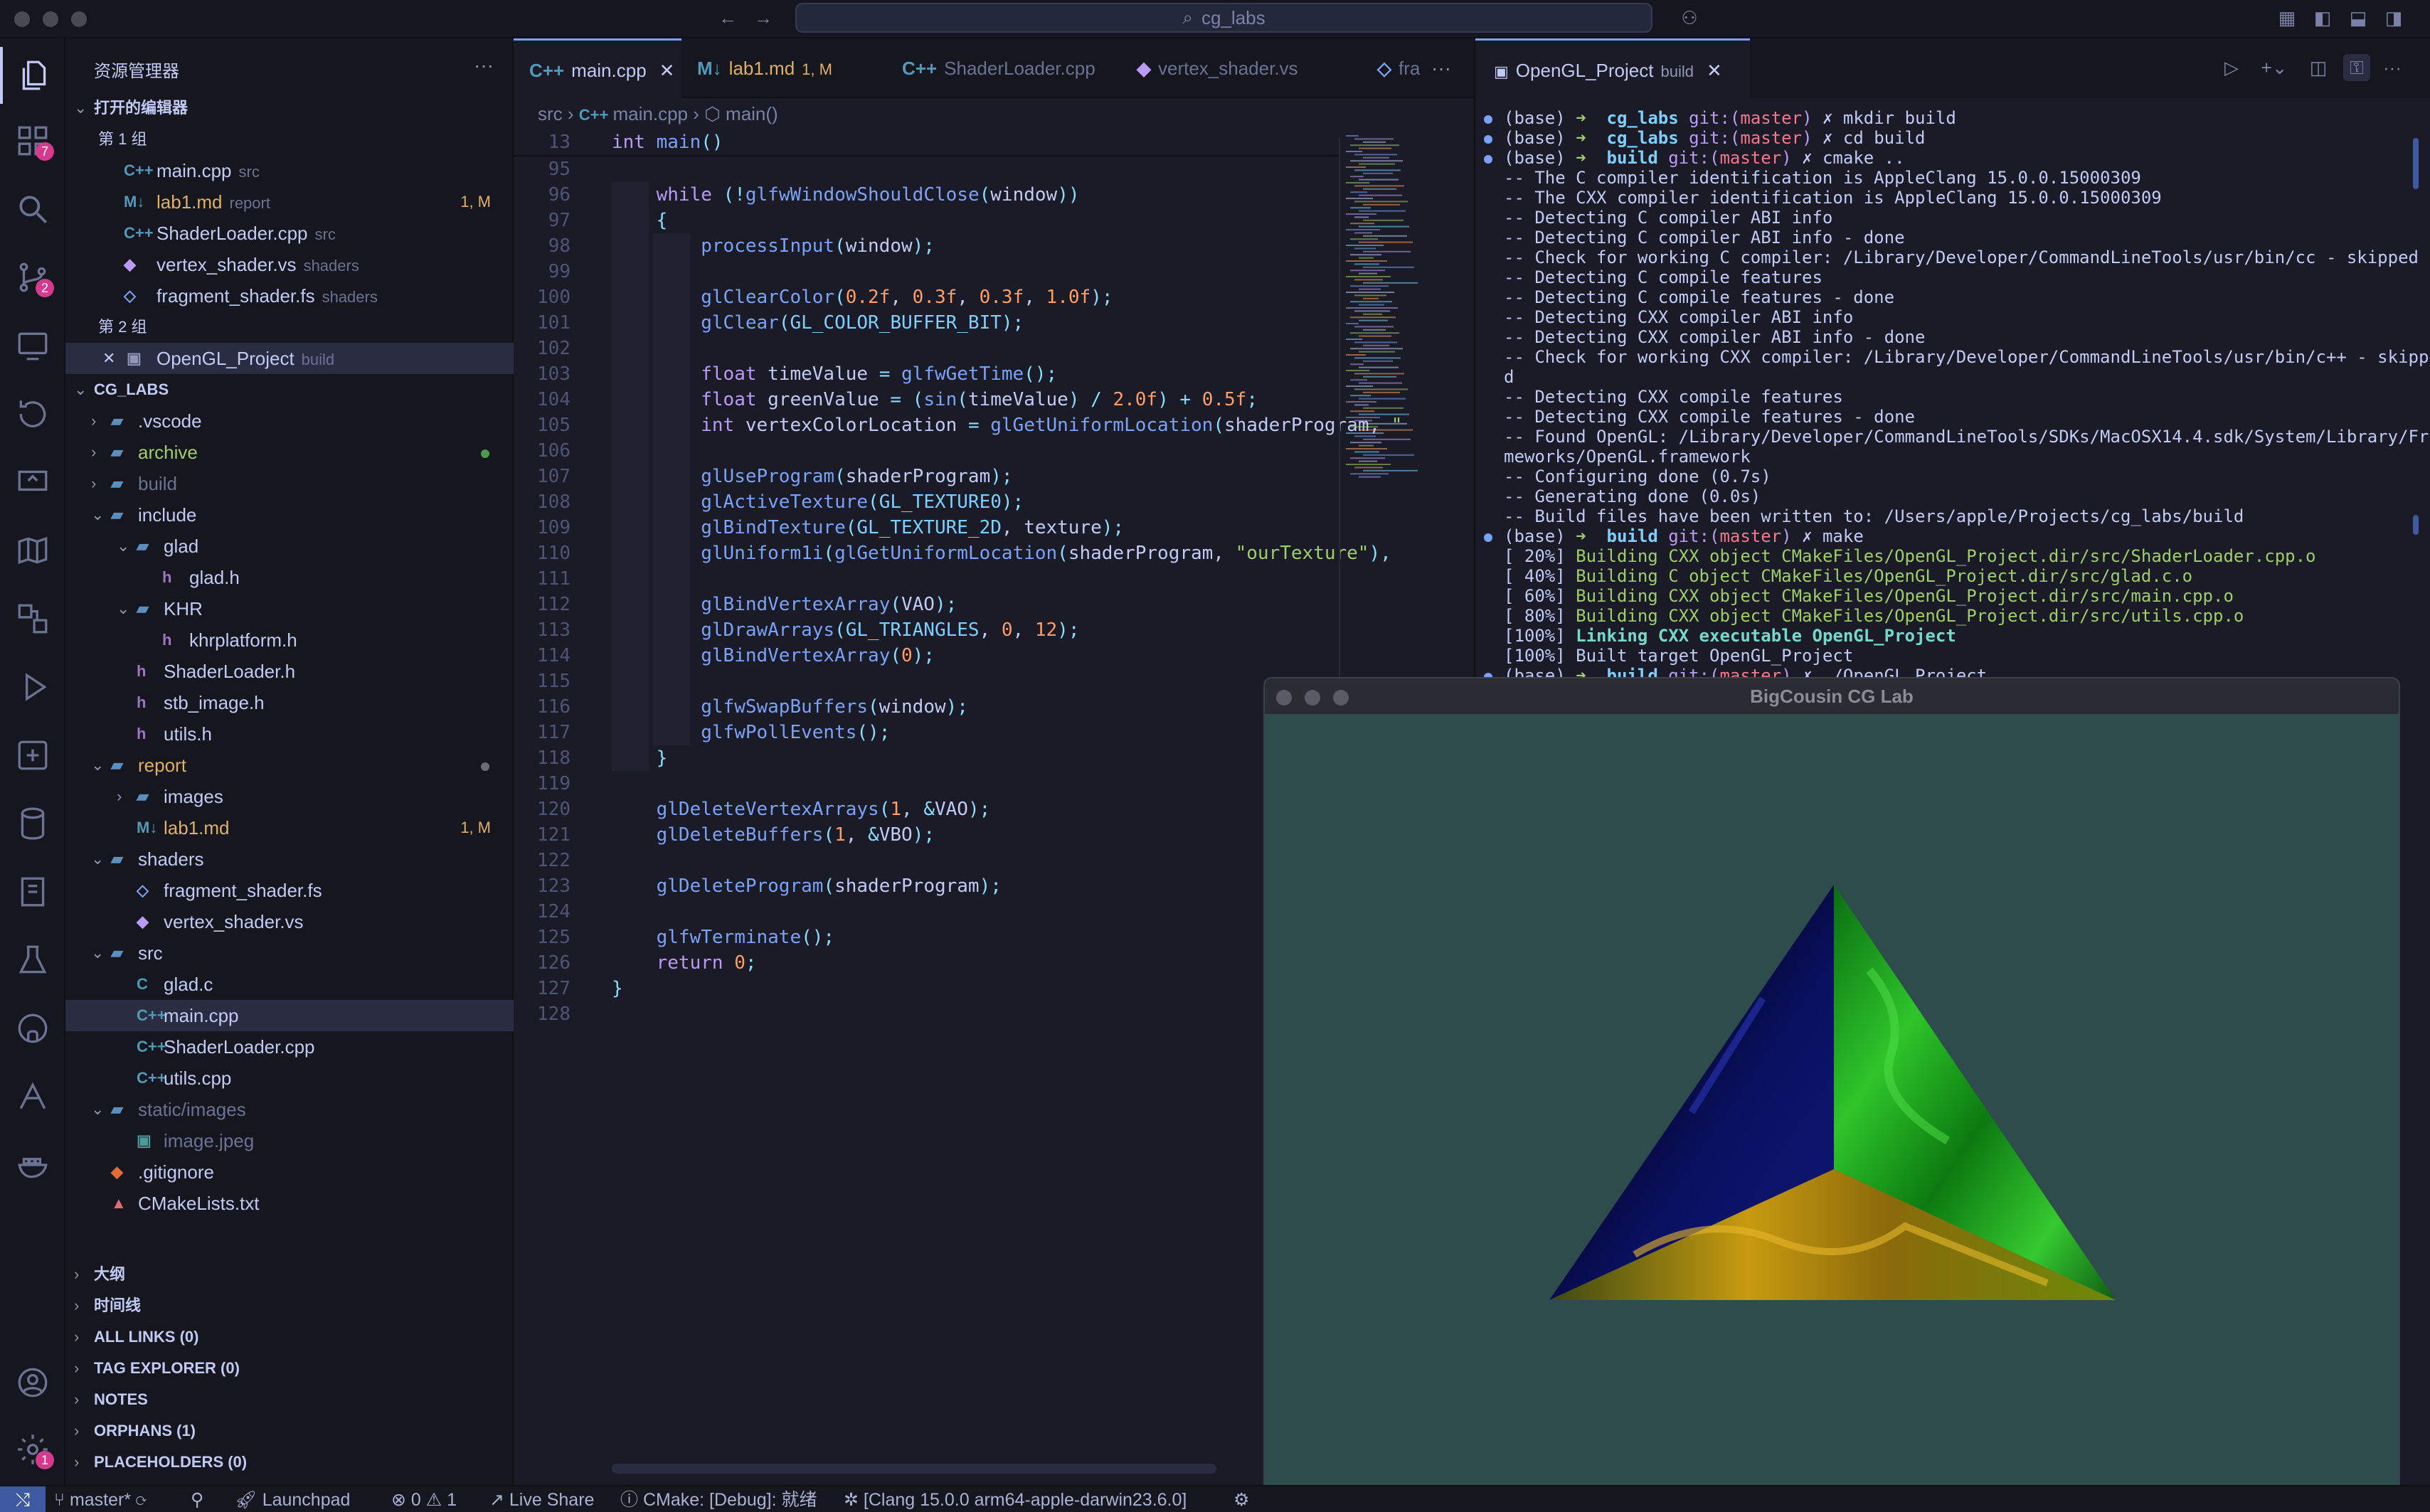 This screenshot has height=1512, width=2430. Describe the element at coordinates (1284, 698) in the screenshot. I see `gl-close-button` at that location.